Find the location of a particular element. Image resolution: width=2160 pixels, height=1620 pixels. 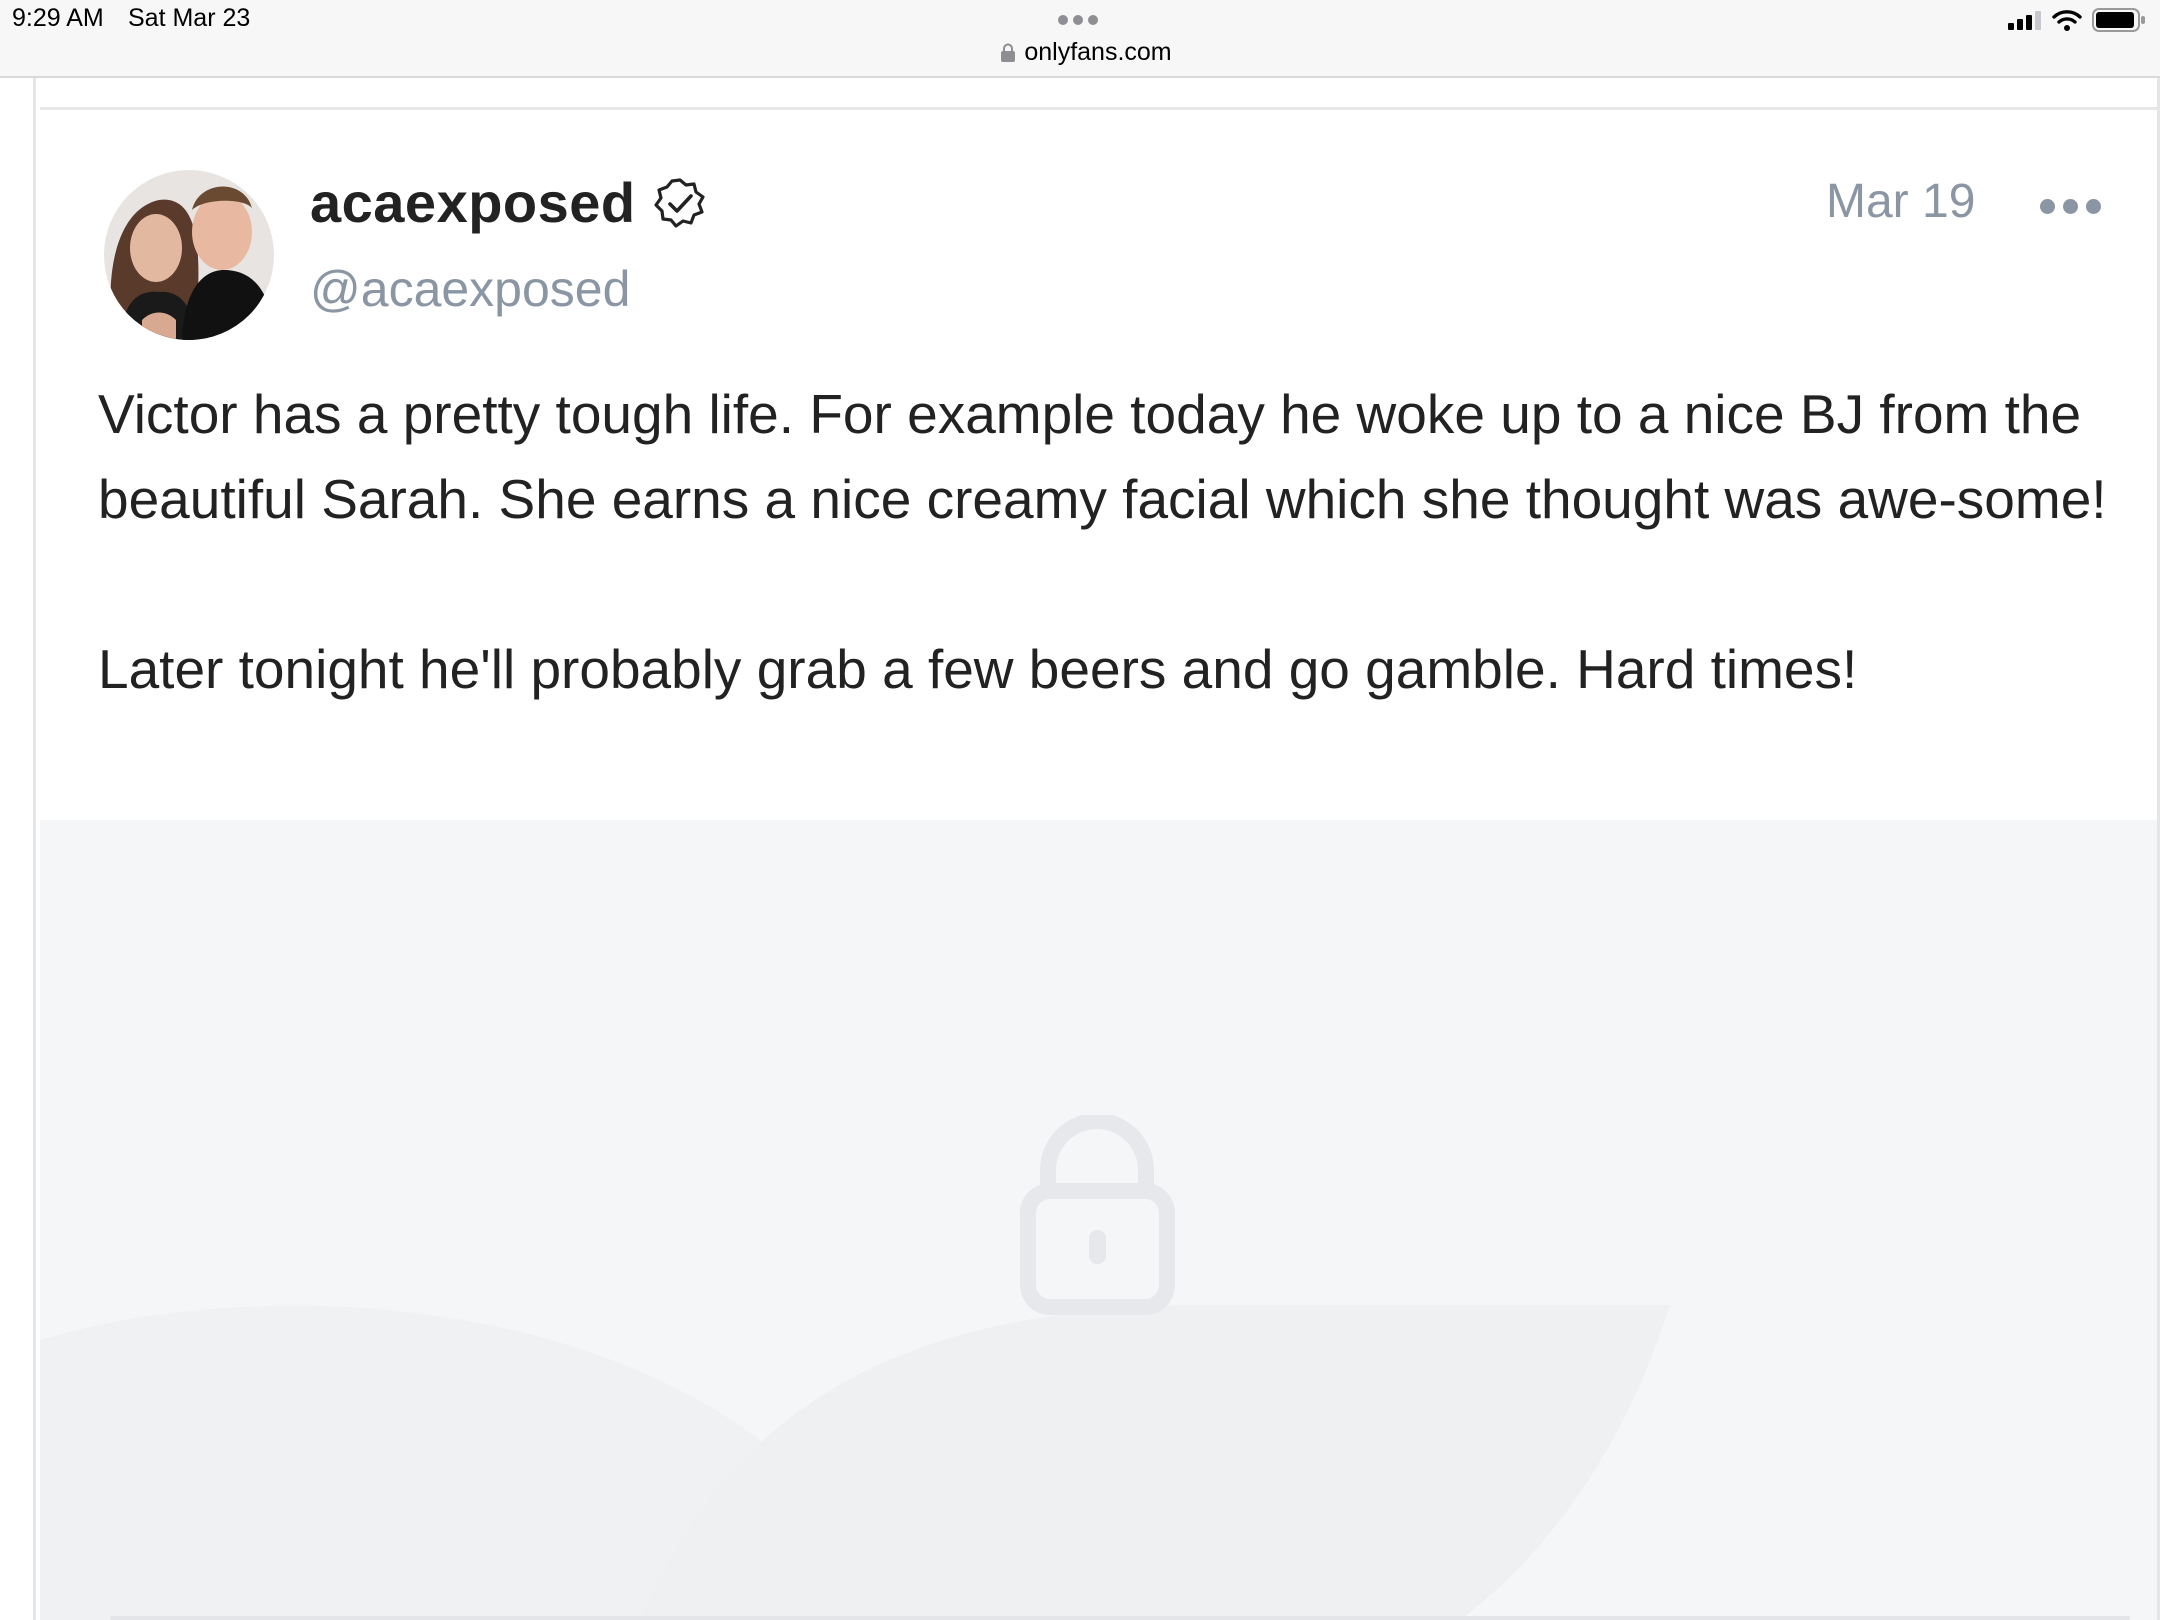

secure-lock-icon is located at coordinates (1008, 52).